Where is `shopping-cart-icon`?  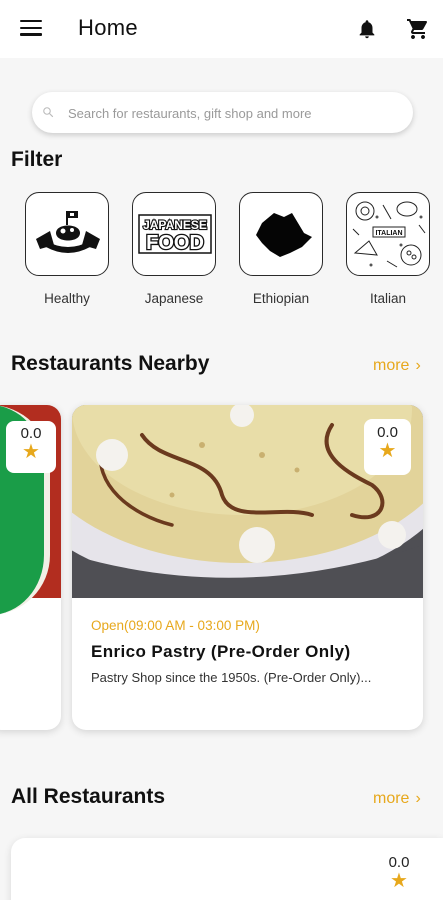 shopping-cart-icon is located at coordinates (418, 29).